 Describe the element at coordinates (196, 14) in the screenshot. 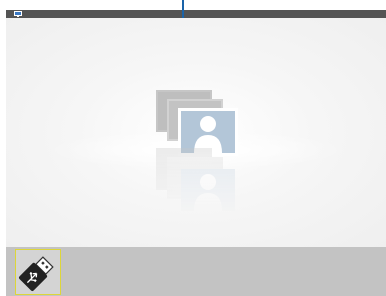

I see `title-bar` at that location.